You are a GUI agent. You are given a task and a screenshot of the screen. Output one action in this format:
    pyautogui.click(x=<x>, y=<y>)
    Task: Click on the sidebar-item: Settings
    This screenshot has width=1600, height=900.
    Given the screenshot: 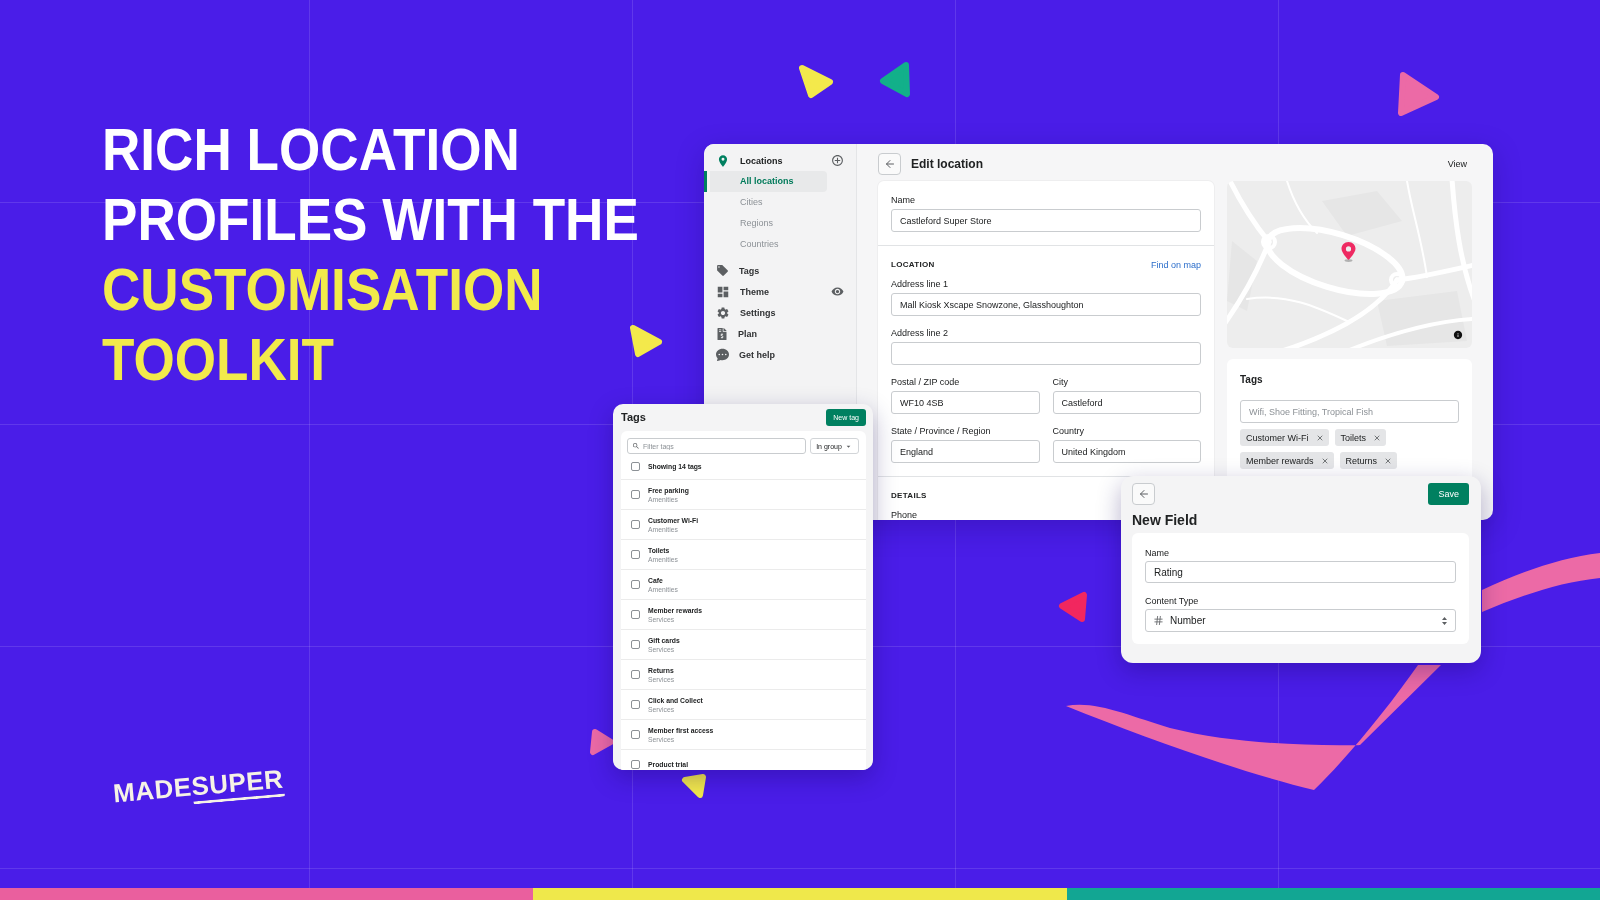 What is the action you would take?
    pyautogui.click(x=746, y=312)
    